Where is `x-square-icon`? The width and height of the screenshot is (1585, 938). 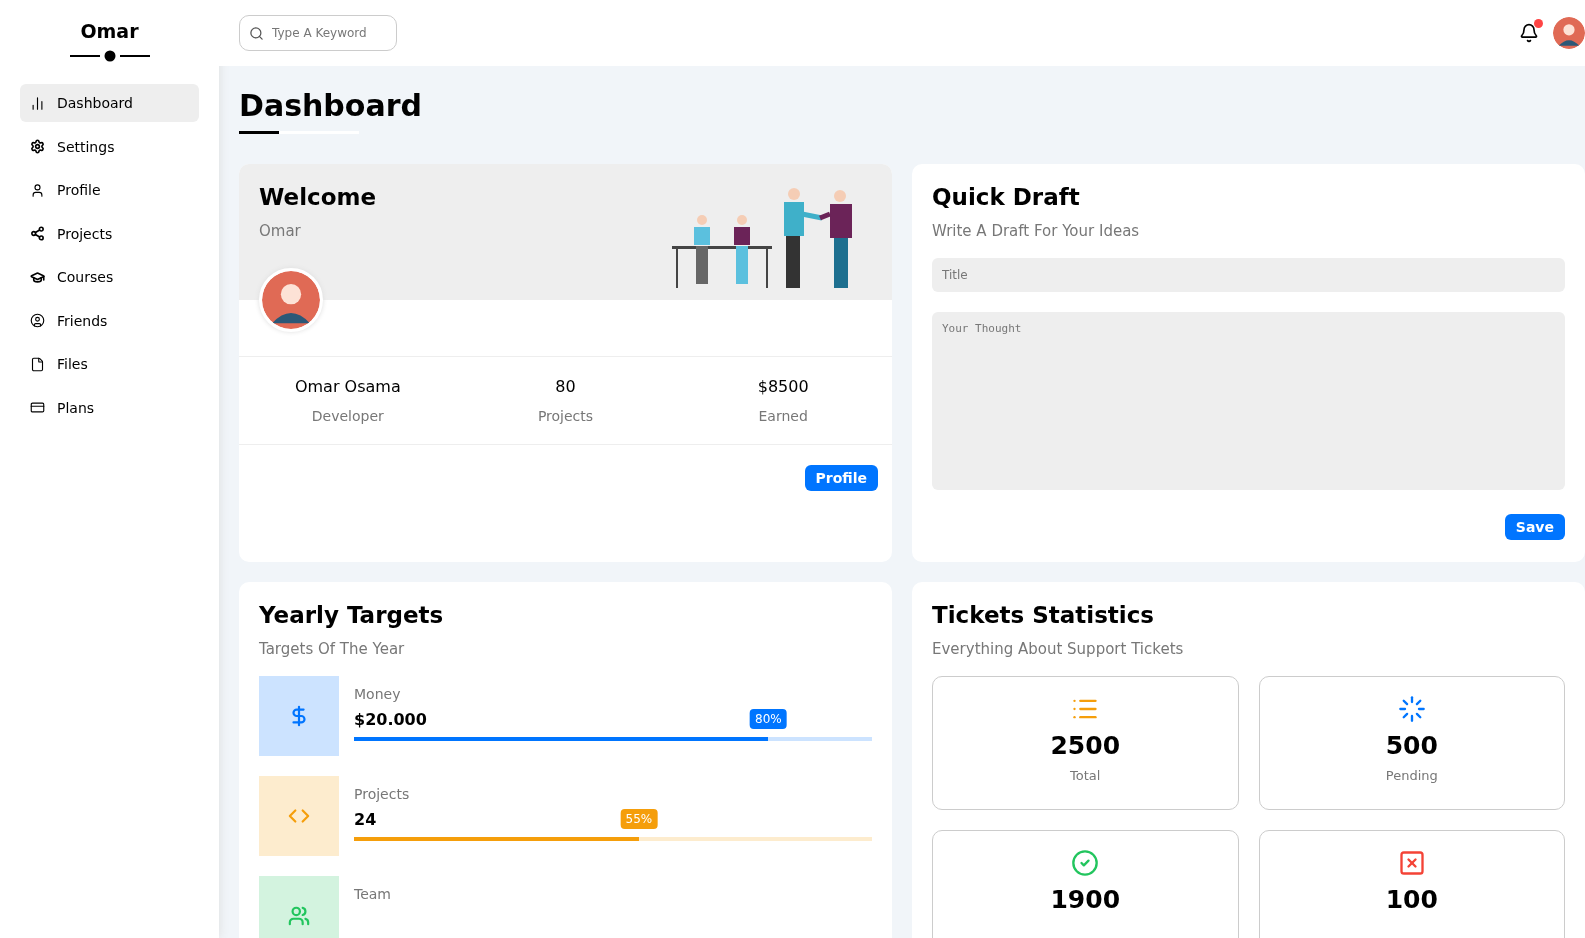 x-square-icon is located at coordinates (1411, 863).